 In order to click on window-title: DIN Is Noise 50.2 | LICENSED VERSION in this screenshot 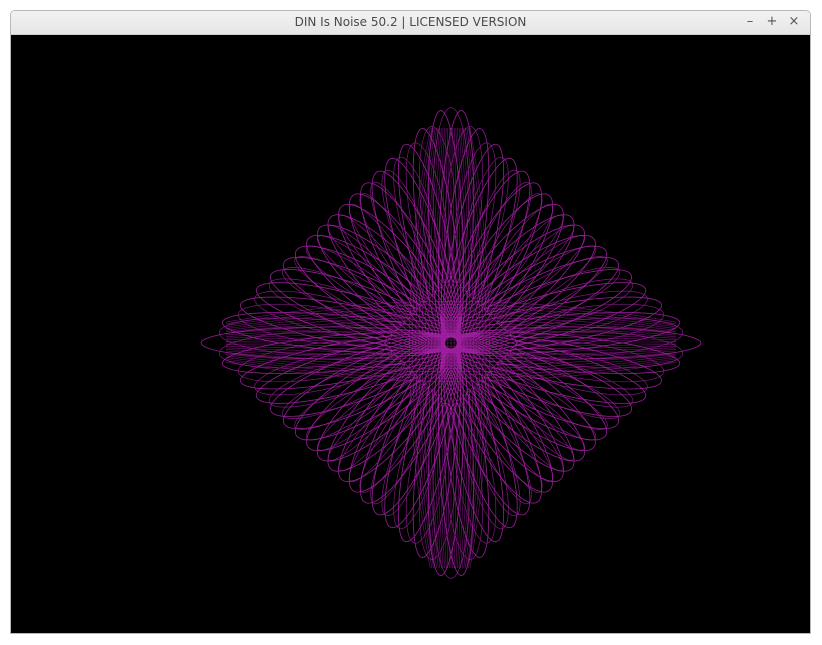, I will do `click(410, 22)`.